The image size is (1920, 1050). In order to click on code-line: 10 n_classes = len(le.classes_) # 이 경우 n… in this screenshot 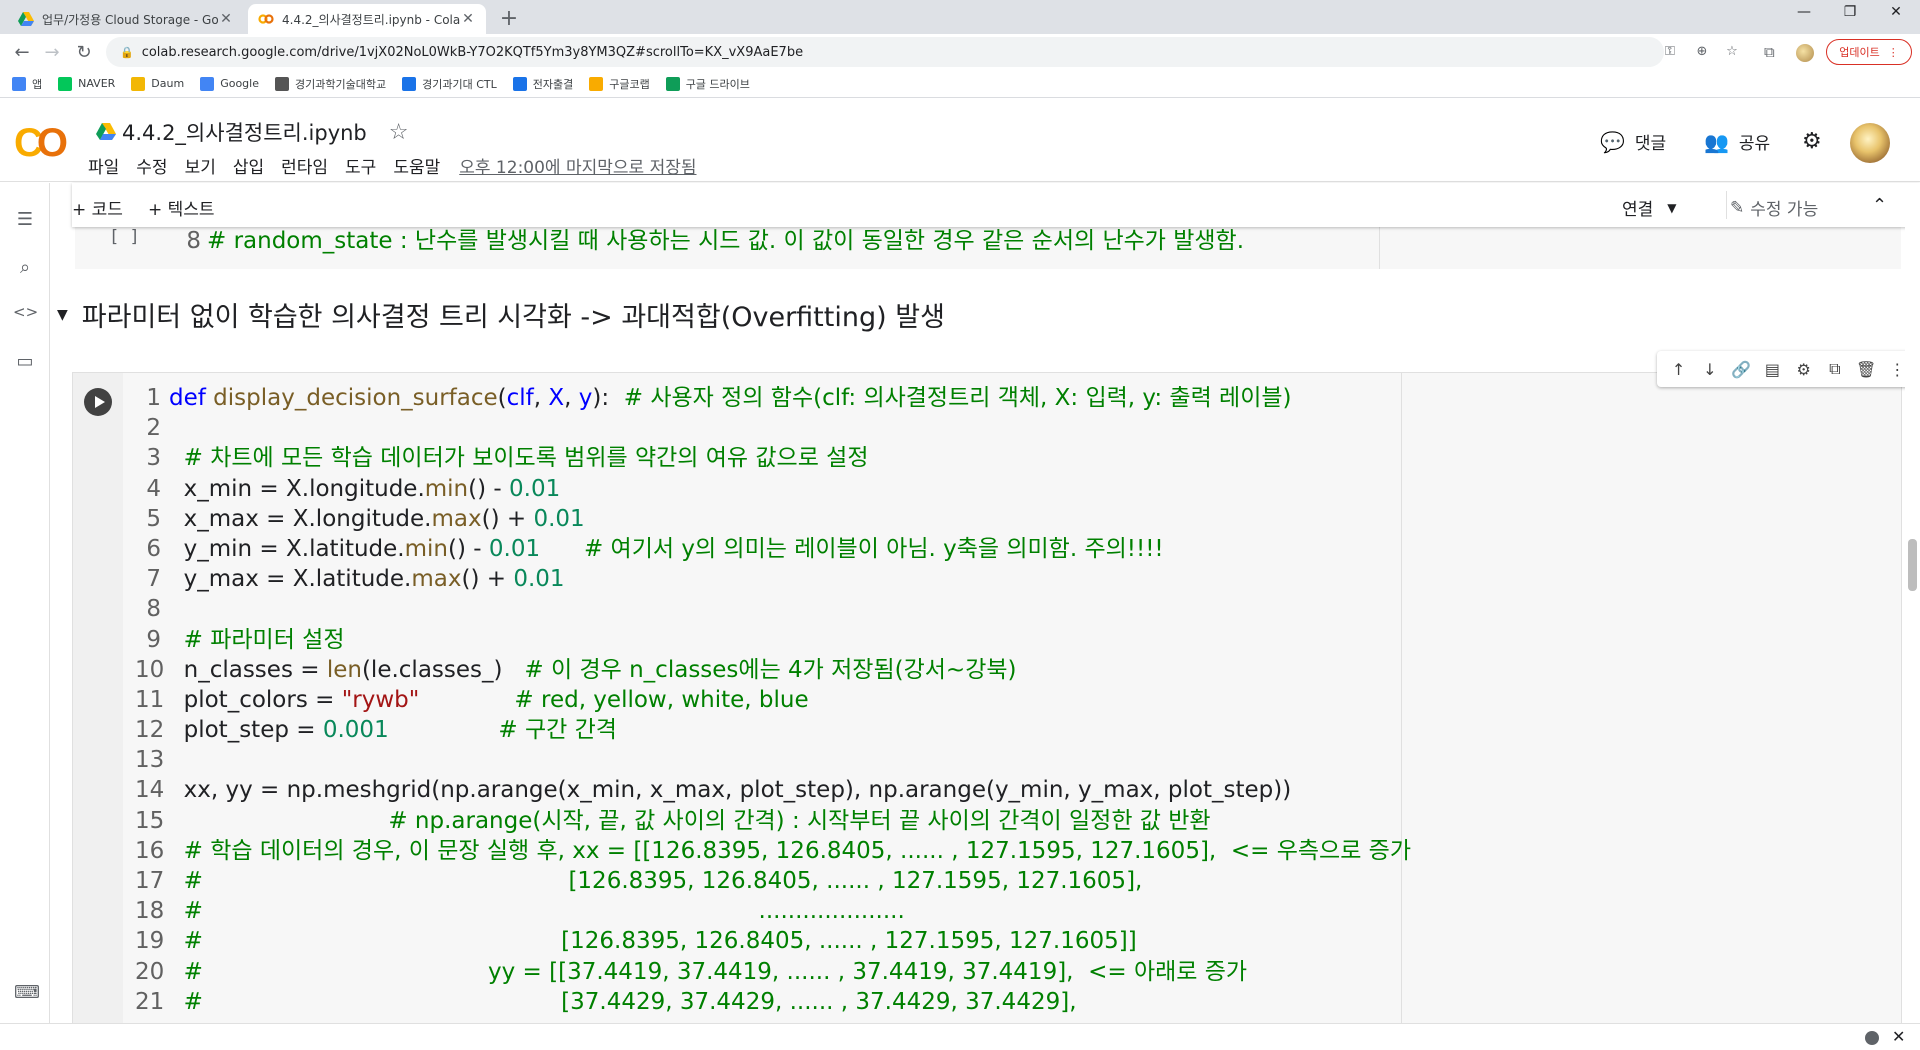, I will do `click(773, 670)`.